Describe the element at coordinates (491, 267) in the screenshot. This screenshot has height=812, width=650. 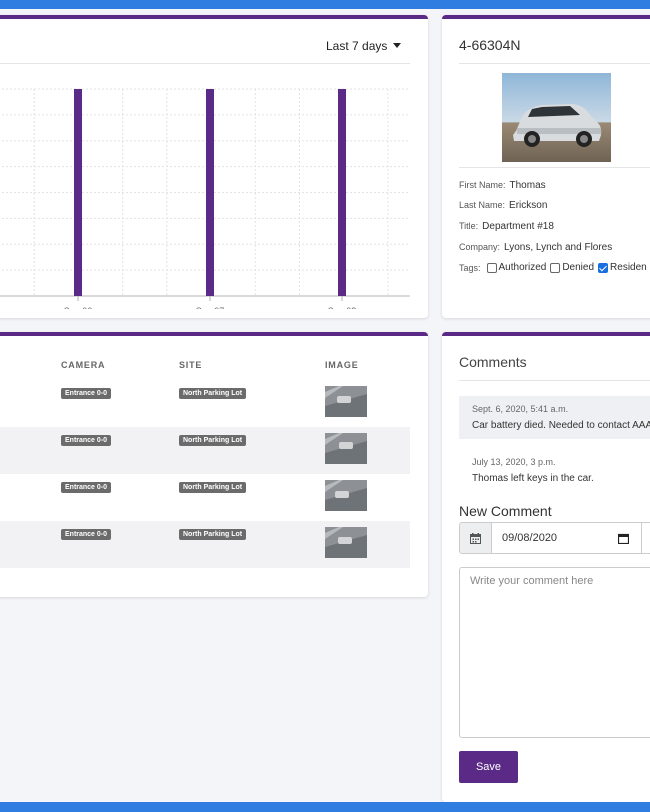
I see `tag-authorized-checkbox` at that location.